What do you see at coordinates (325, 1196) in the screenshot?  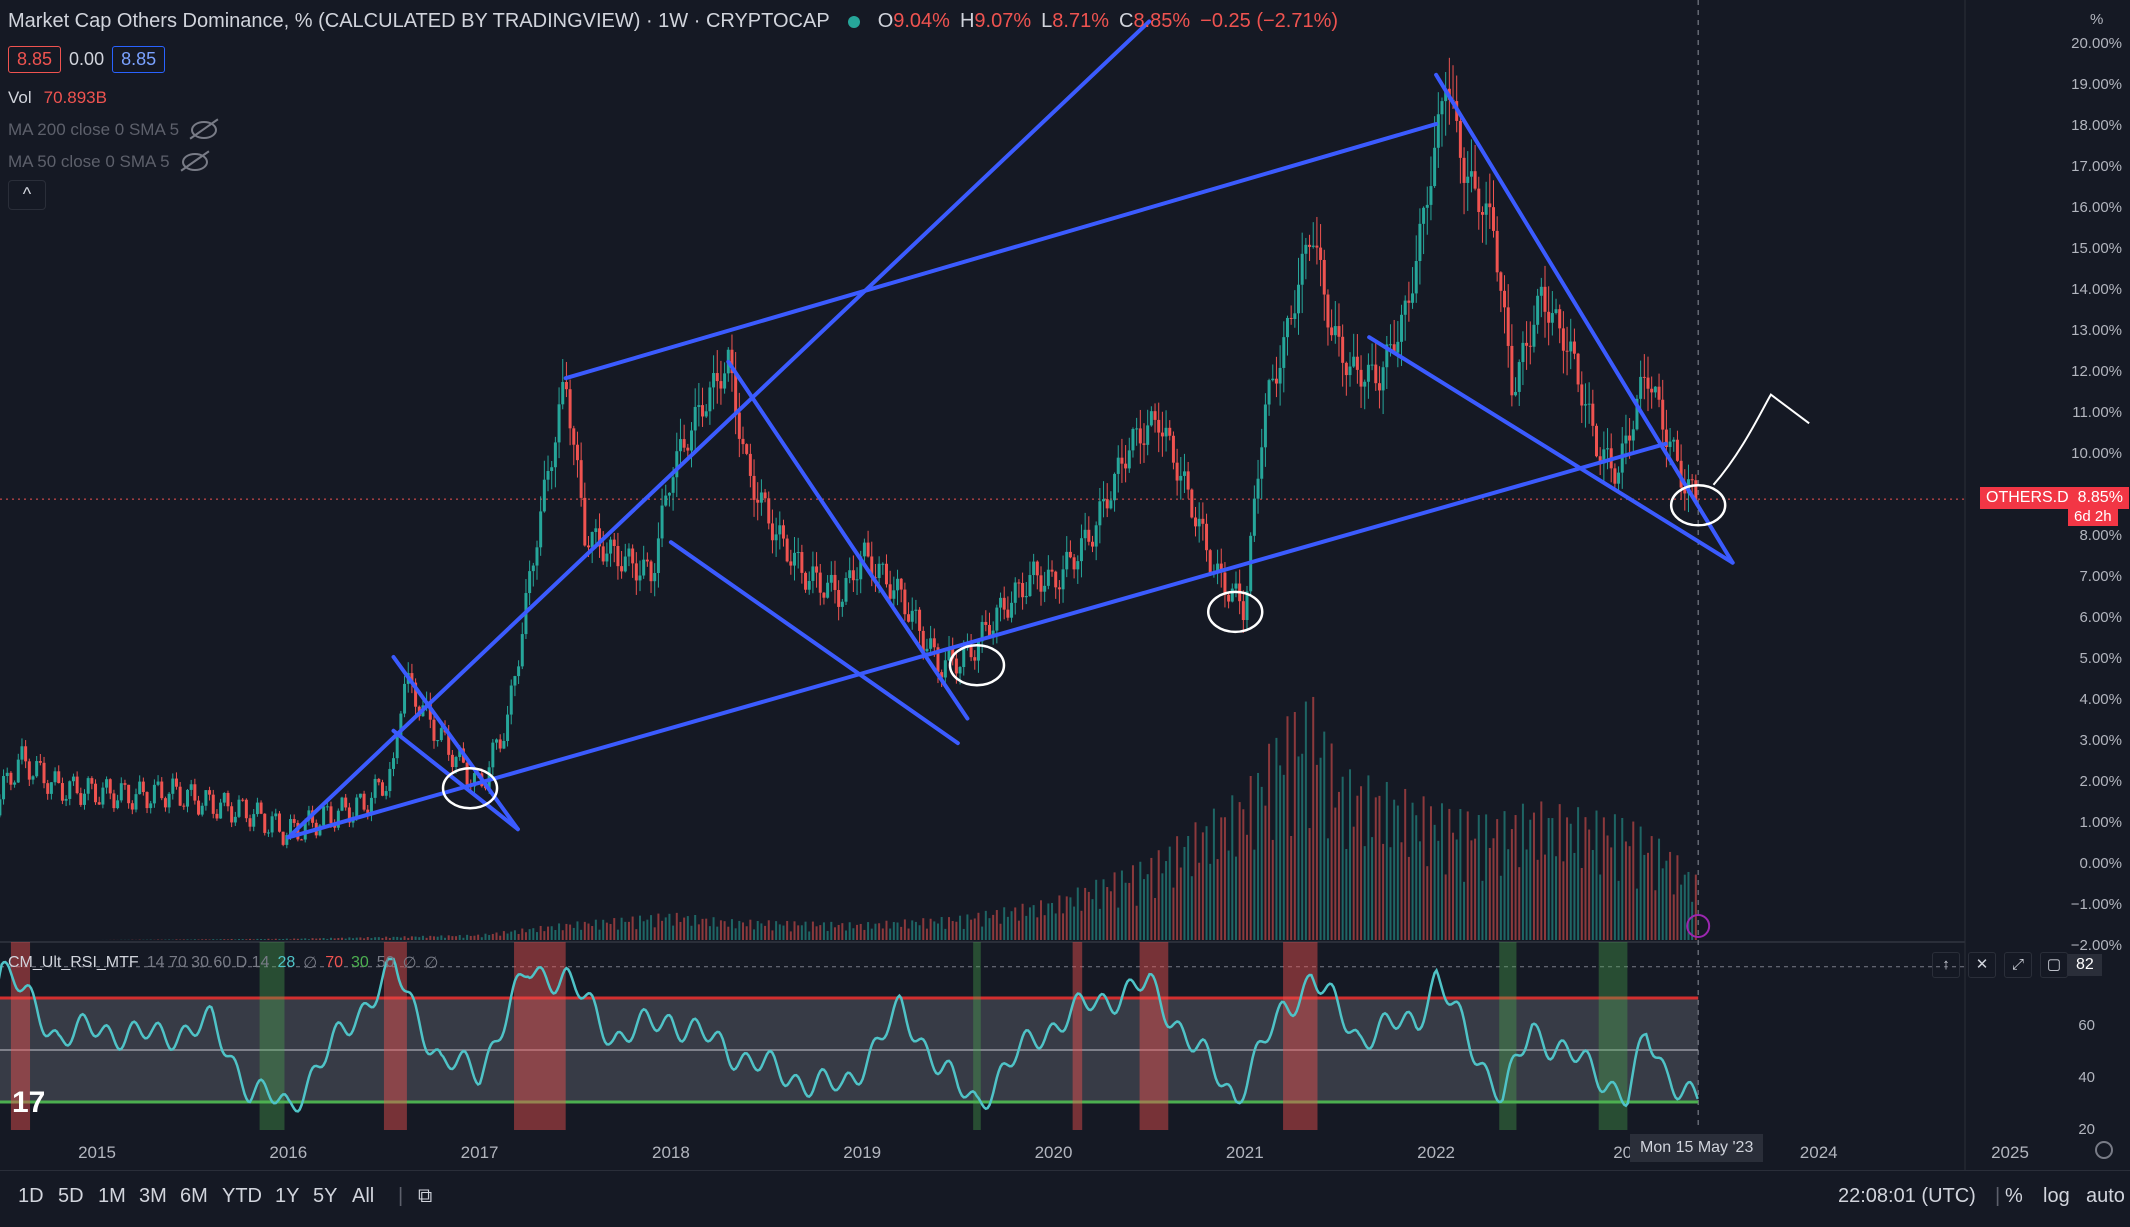 I see `range-5y: 5Y` at bounding box center [325, 1196].